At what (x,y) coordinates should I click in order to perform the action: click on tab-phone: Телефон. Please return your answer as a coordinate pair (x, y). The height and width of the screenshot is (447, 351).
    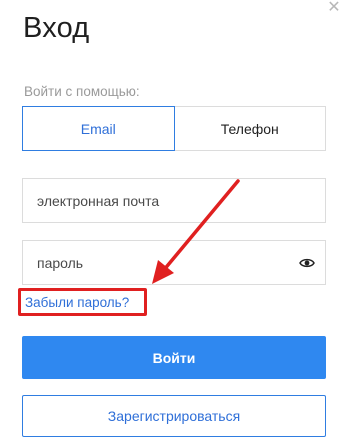
    Looking at the image, I should click on (250, 128).